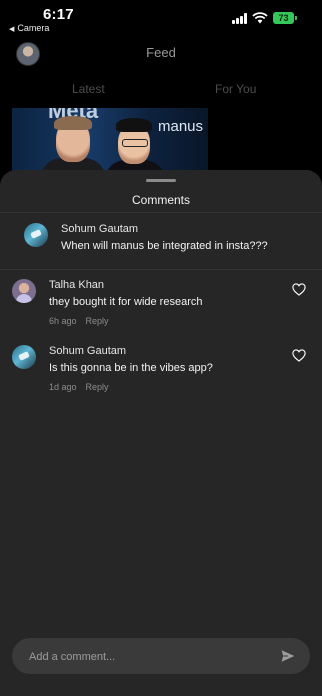 The image size is (322, 696). What do you see at coordinates (33, 28) in the screenshot?
I see `back-app-label: Camera` at bounding box center [33, 28].